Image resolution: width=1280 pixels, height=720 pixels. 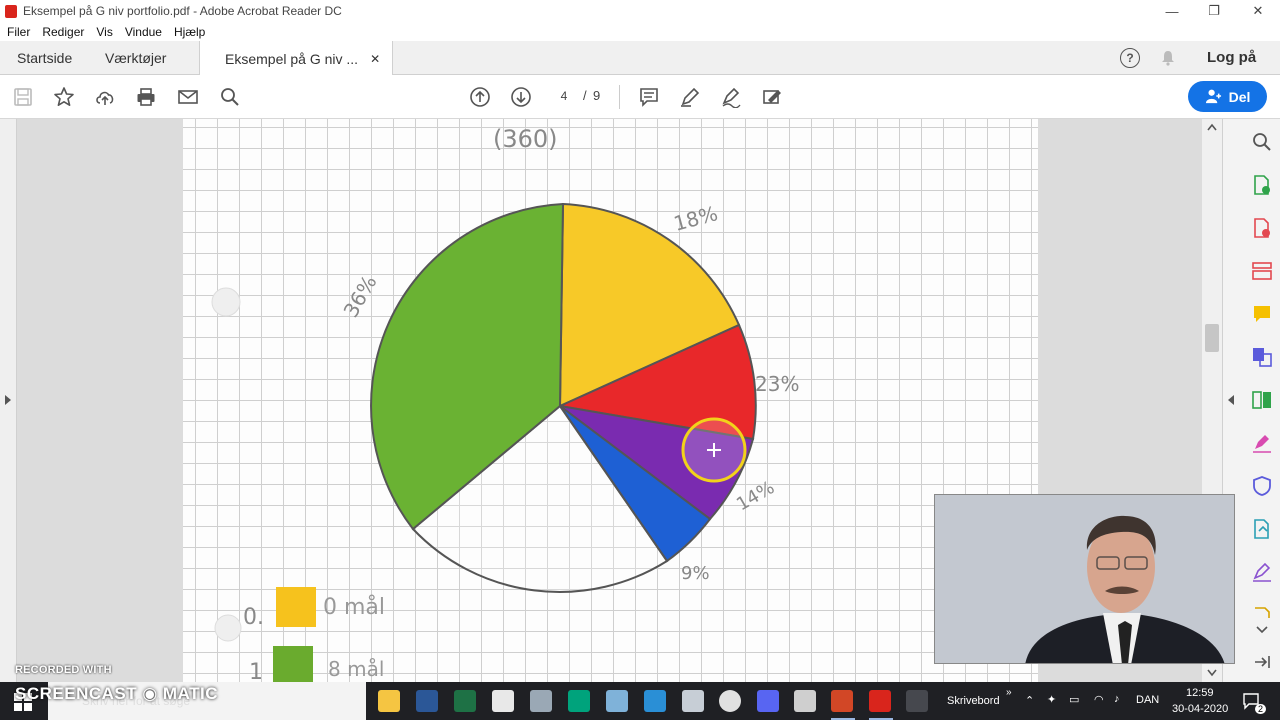 I want to click on wifi-icon: ◠, so click(x=1099, y=699).